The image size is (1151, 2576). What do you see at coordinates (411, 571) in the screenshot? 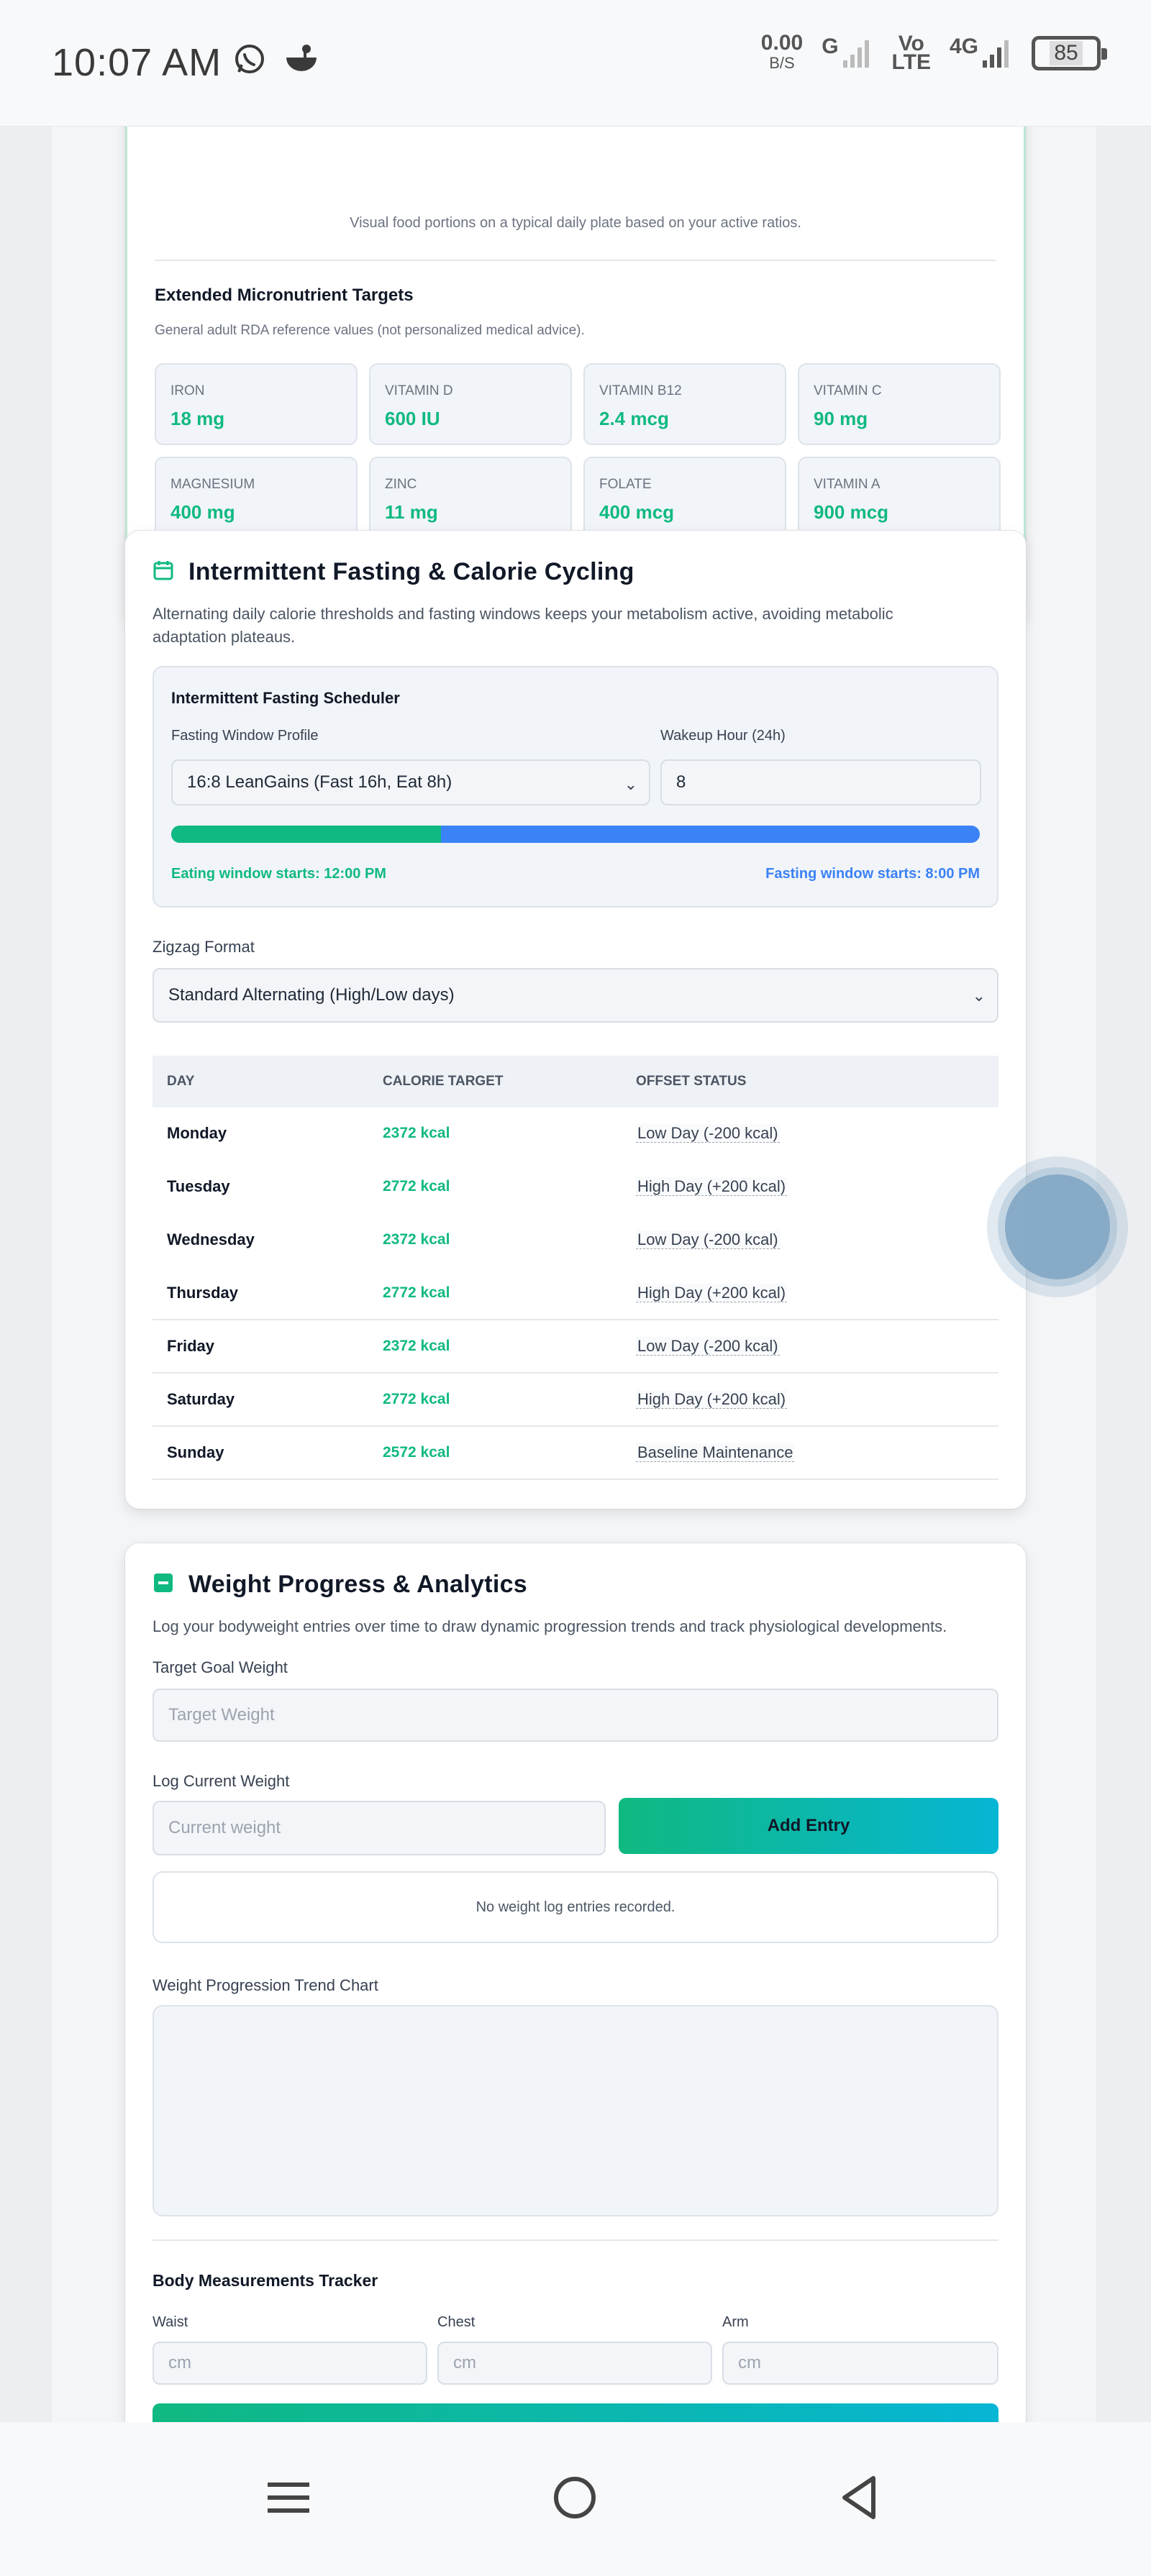
I see `fasting-title: Intermittent Fasting & Calorie Cycling` at bounding box center [411, 571].